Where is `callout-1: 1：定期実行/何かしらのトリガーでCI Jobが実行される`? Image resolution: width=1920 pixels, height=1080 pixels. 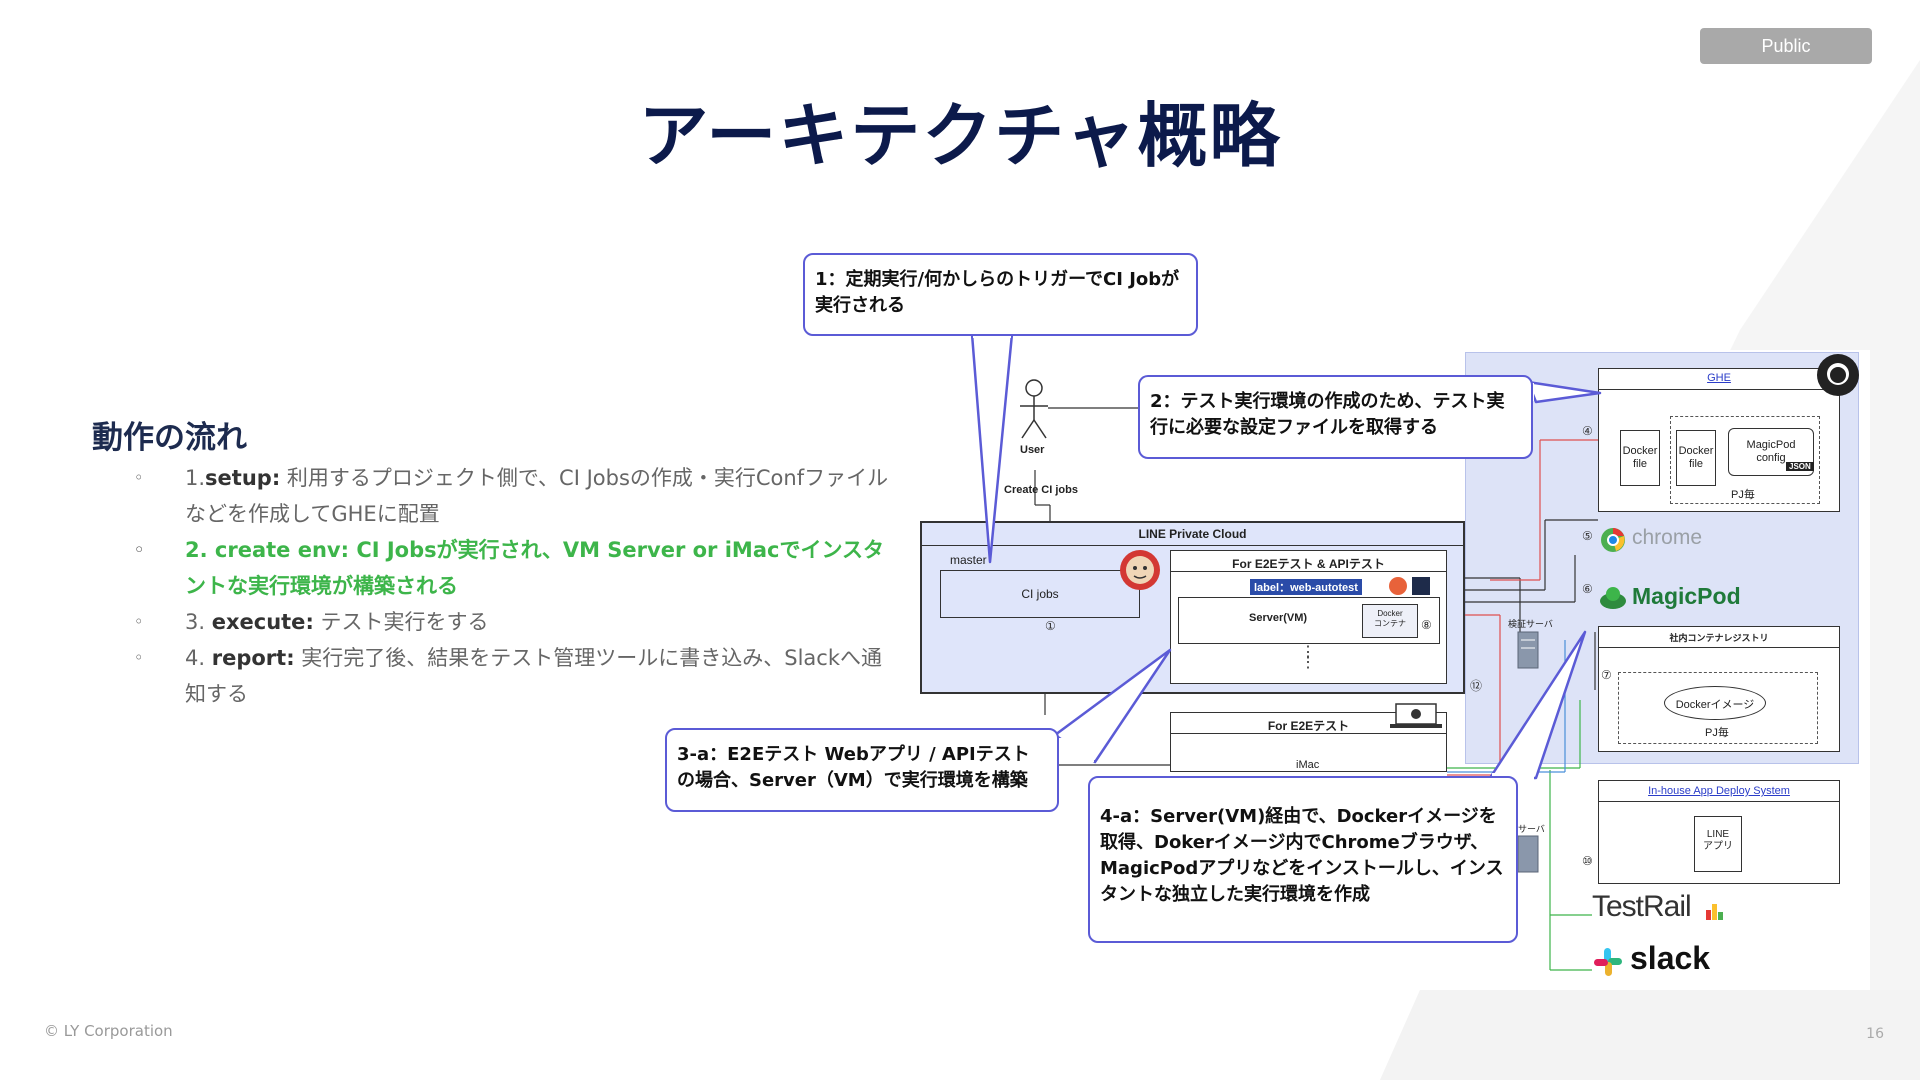 callout-1: 1：定期実行/何かしらのトリガーでCI Jobが実行される is located at coordinates (1000, 294).